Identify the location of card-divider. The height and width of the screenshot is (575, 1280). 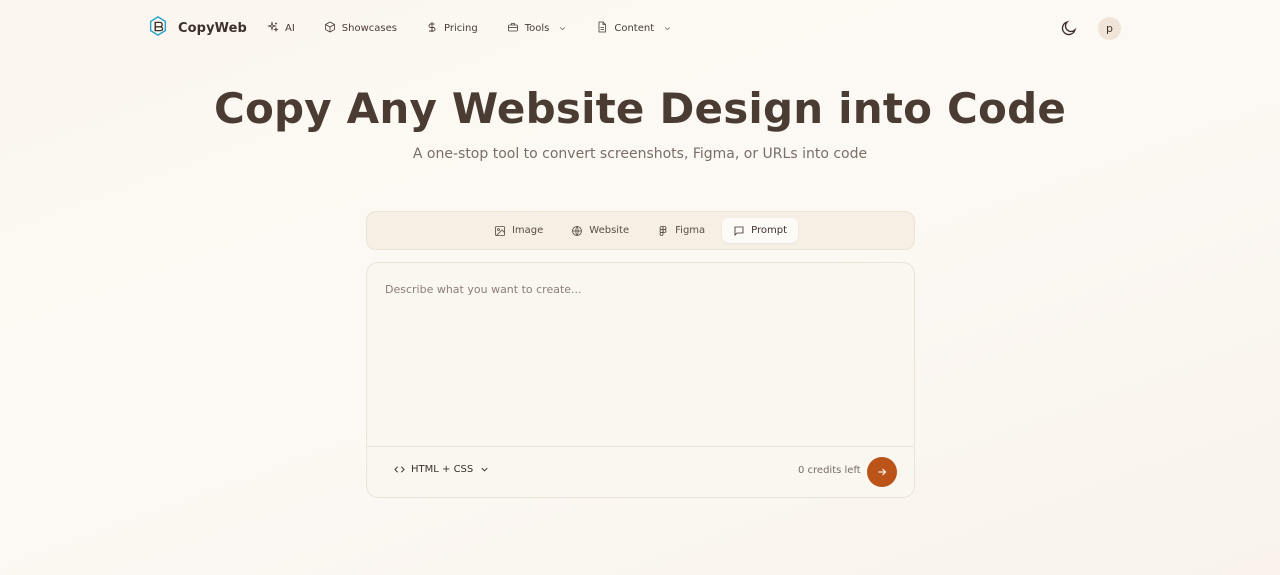
(640, 446).